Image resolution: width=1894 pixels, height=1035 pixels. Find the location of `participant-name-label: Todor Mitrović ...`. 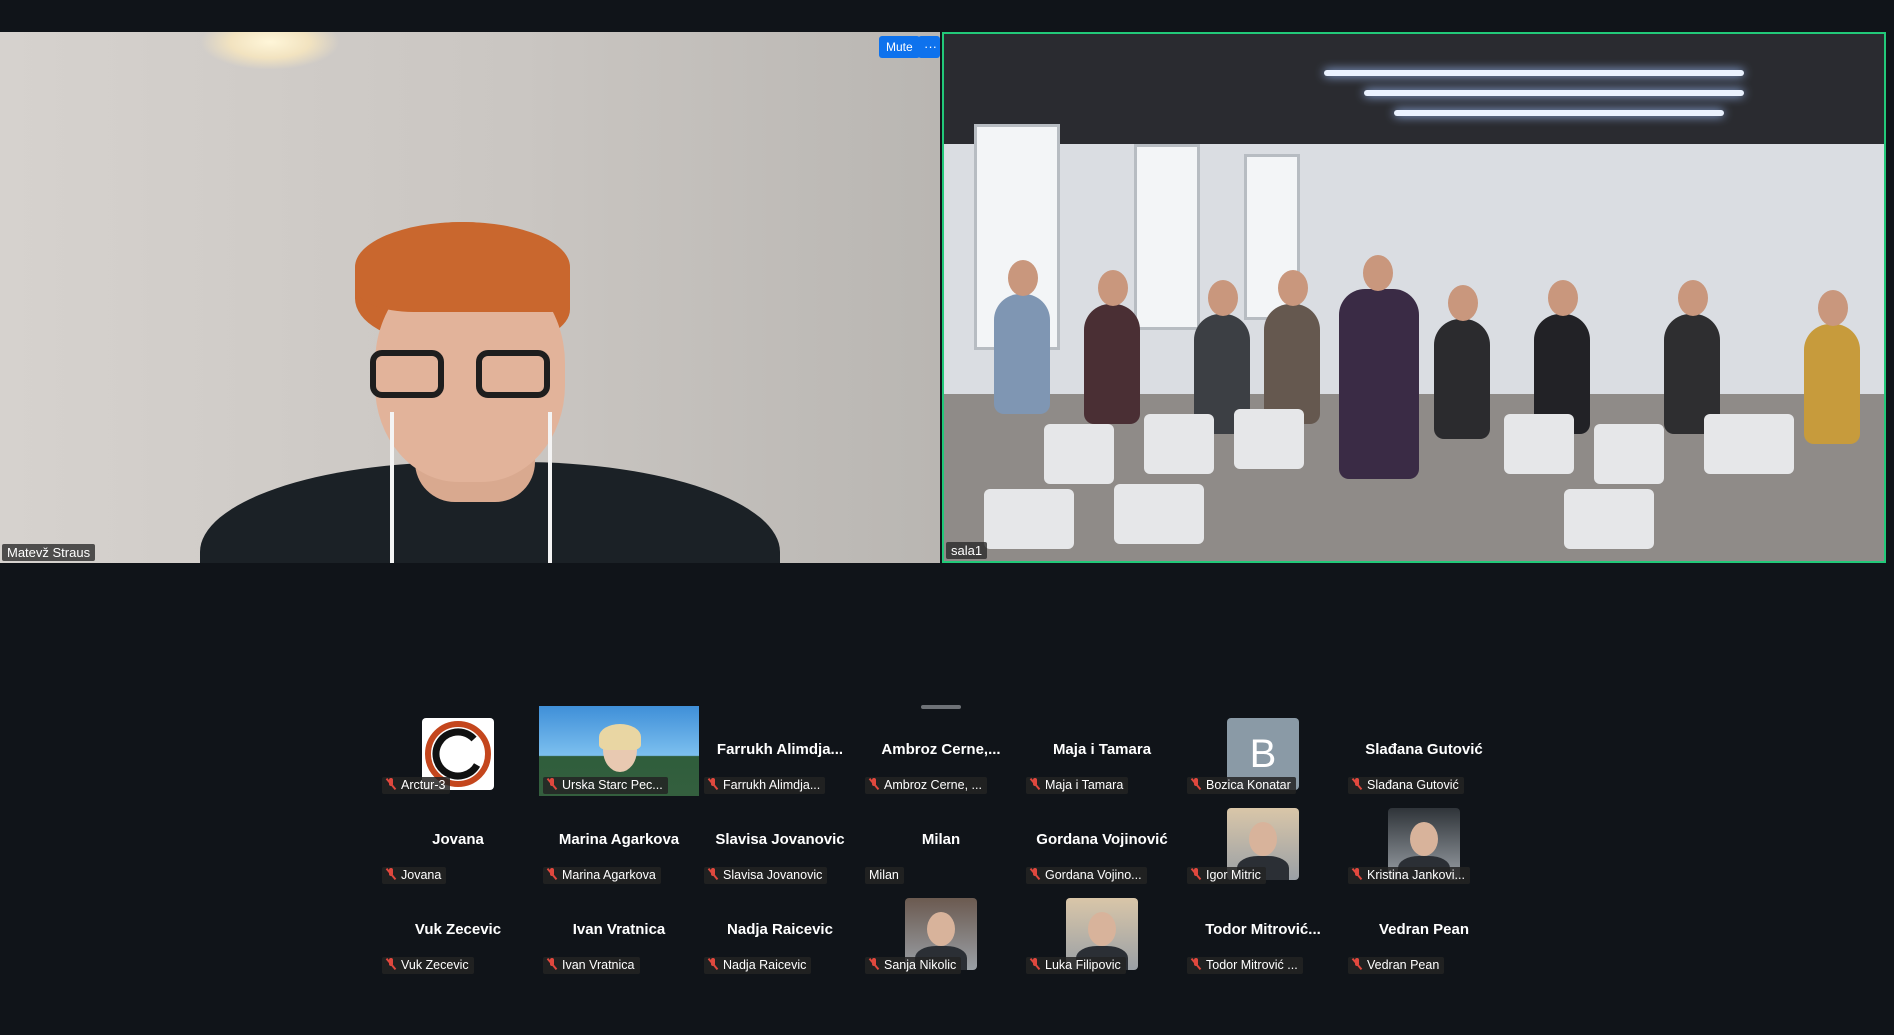

participant-name-label: Todor Mitrović ... is located at coordinates (1245, 965).